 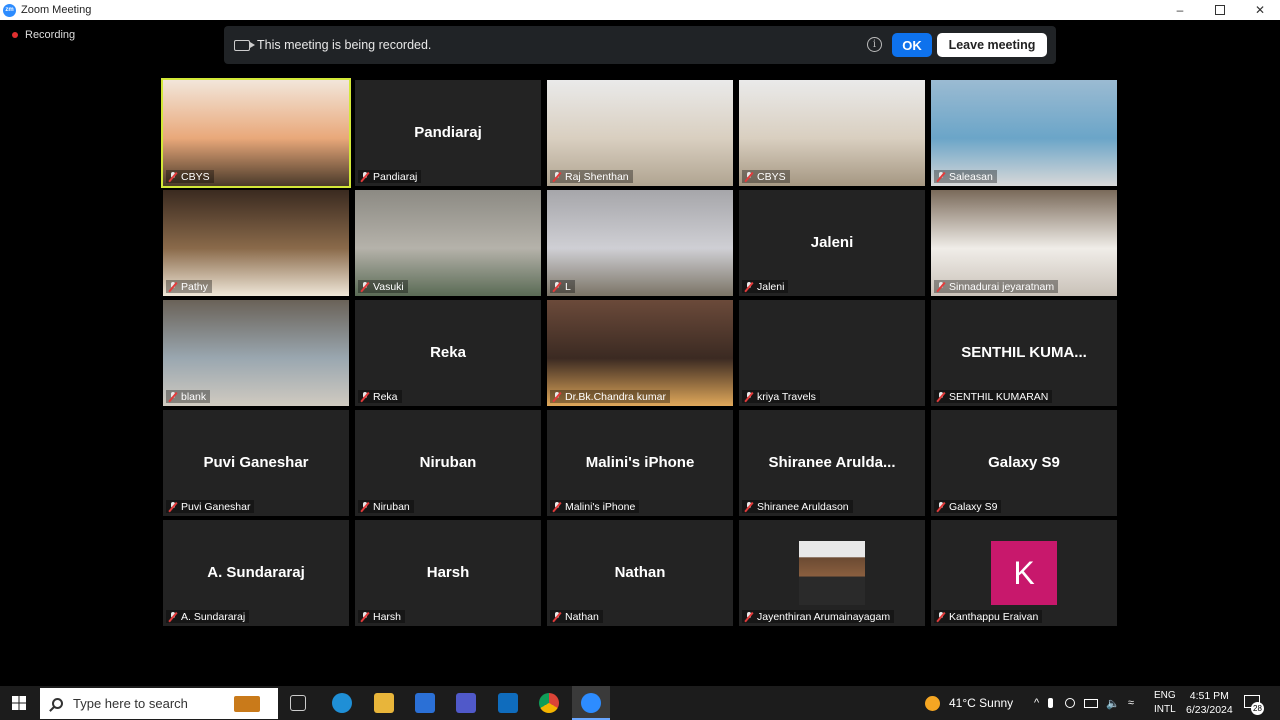 What do you see at coordinates (448, 573) in the screenshot?
I see `participant-tile: Harsh Harsh` at bounding box center [448, 573].